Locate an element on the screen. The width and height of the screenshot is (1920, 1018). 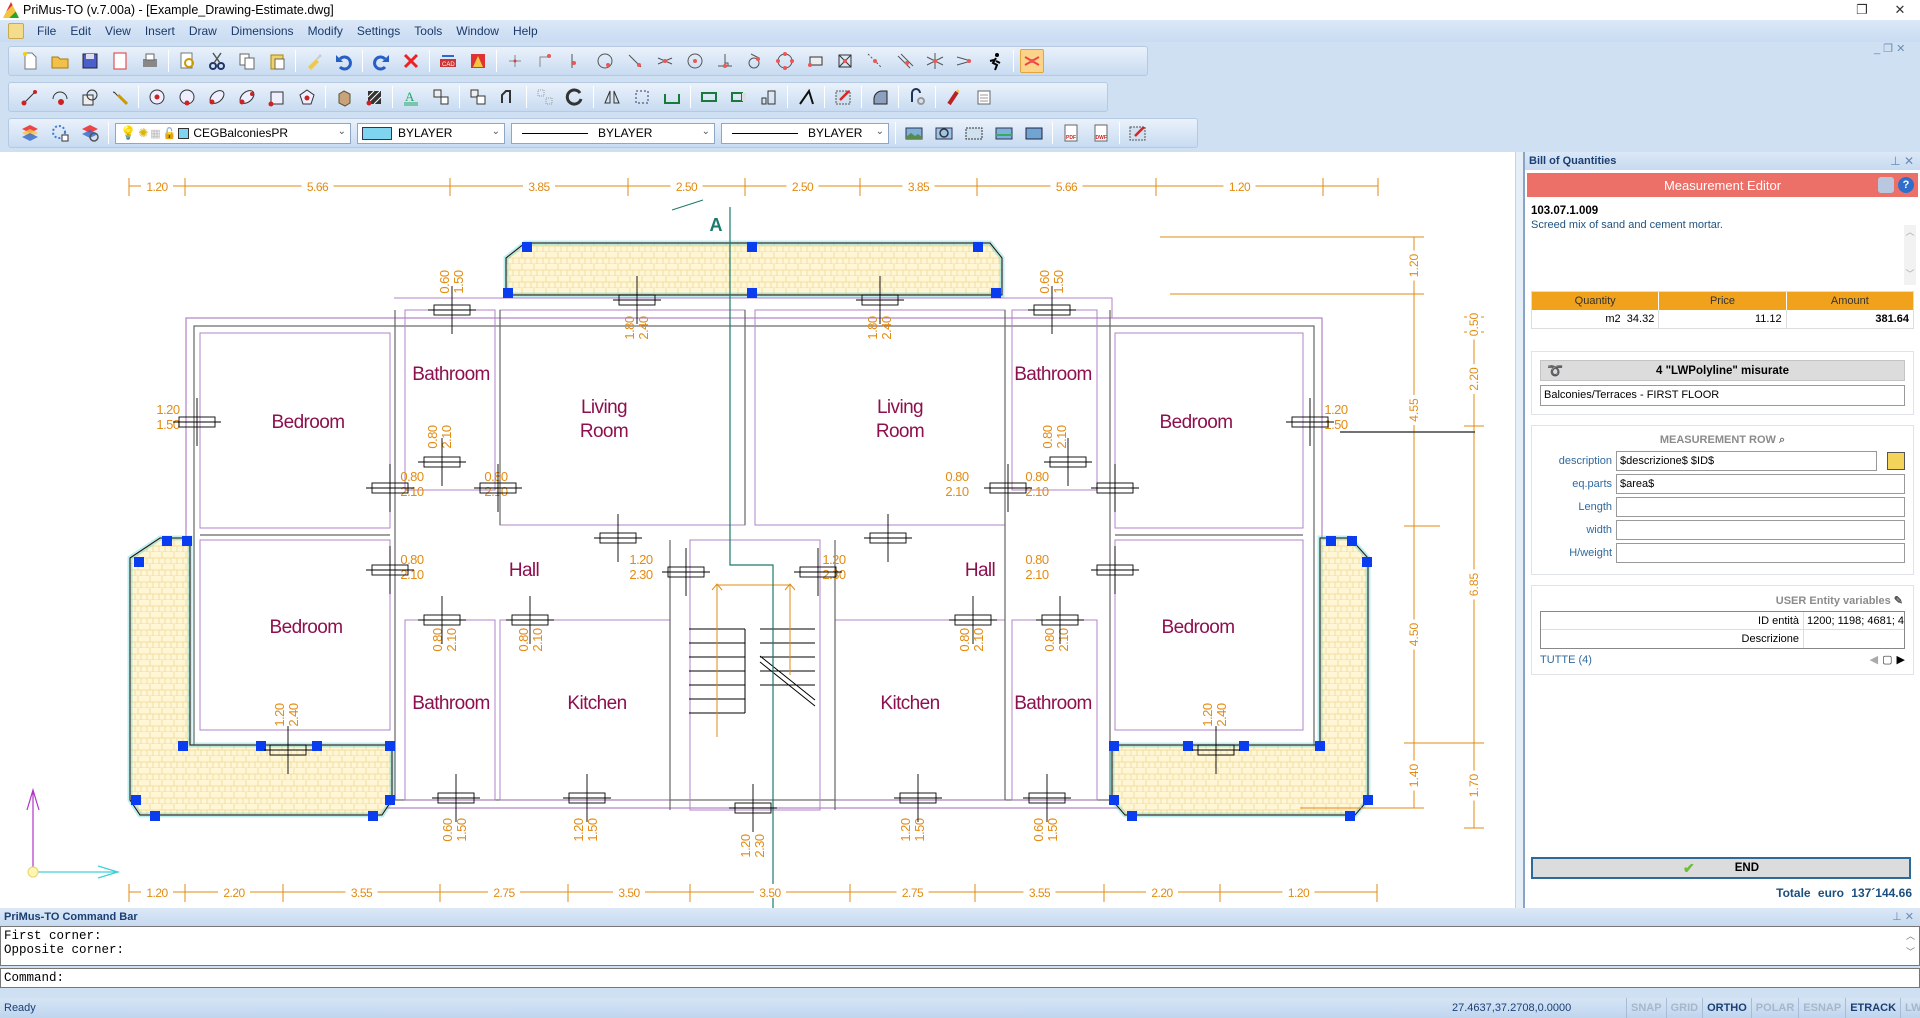
primus-logo-icon is located at coordinates (478, 61).